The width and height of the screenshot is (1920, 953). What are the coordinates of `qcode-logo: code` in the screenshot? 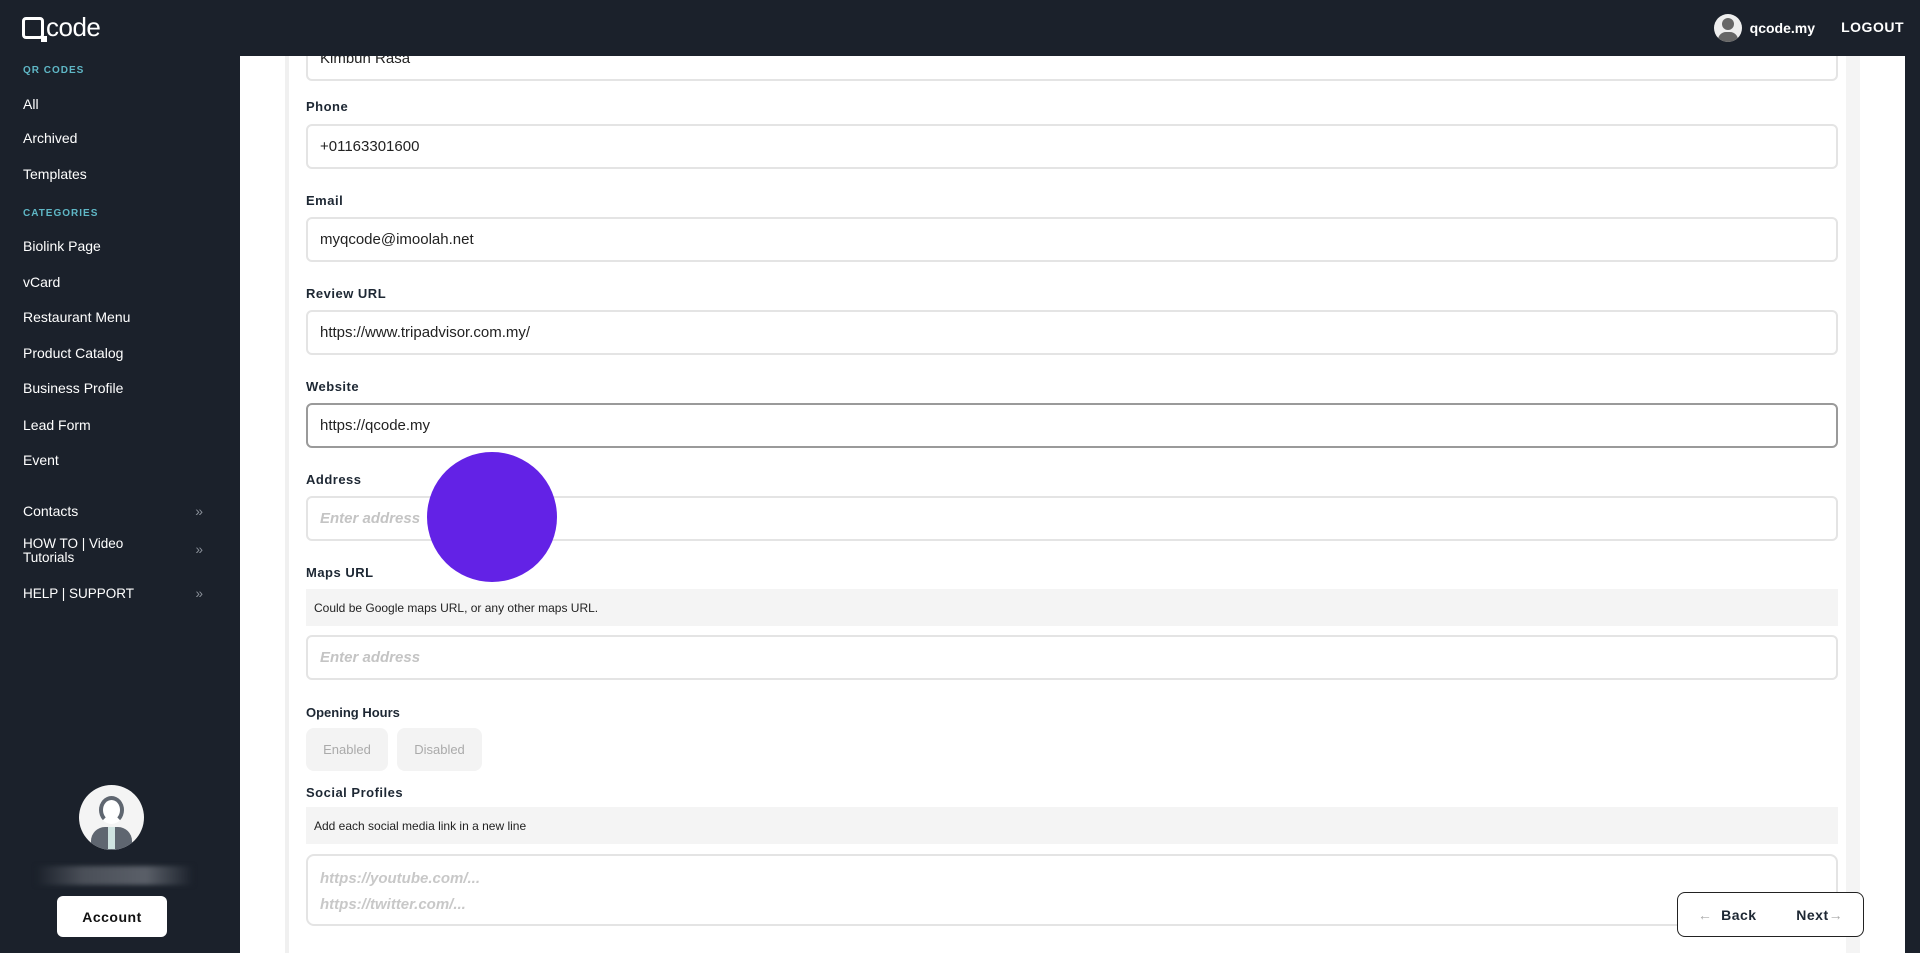 It's located at (61, 27).